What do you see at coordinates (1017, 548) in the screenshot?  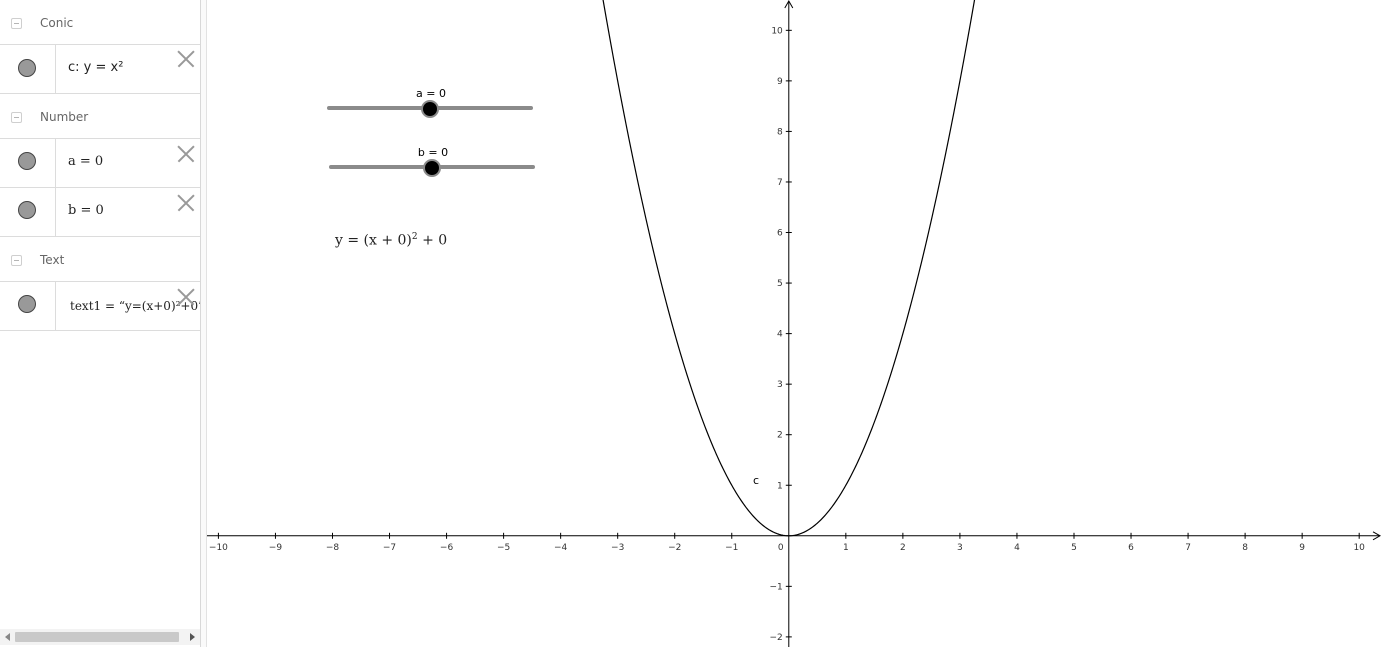 I see `x-tick-label: 4` at bounding box center [1017, 548].